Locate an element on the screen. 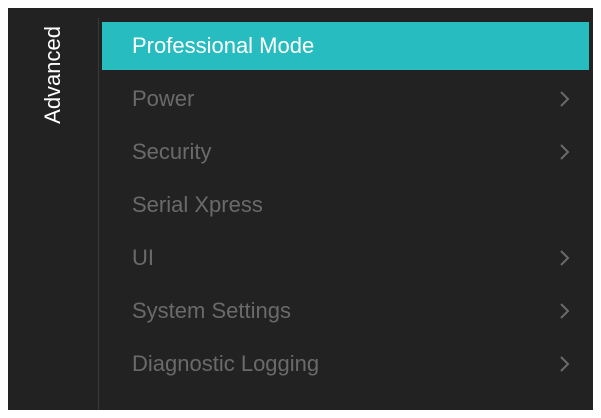  menu-item-power: Power is located at coordinates (345, 99).